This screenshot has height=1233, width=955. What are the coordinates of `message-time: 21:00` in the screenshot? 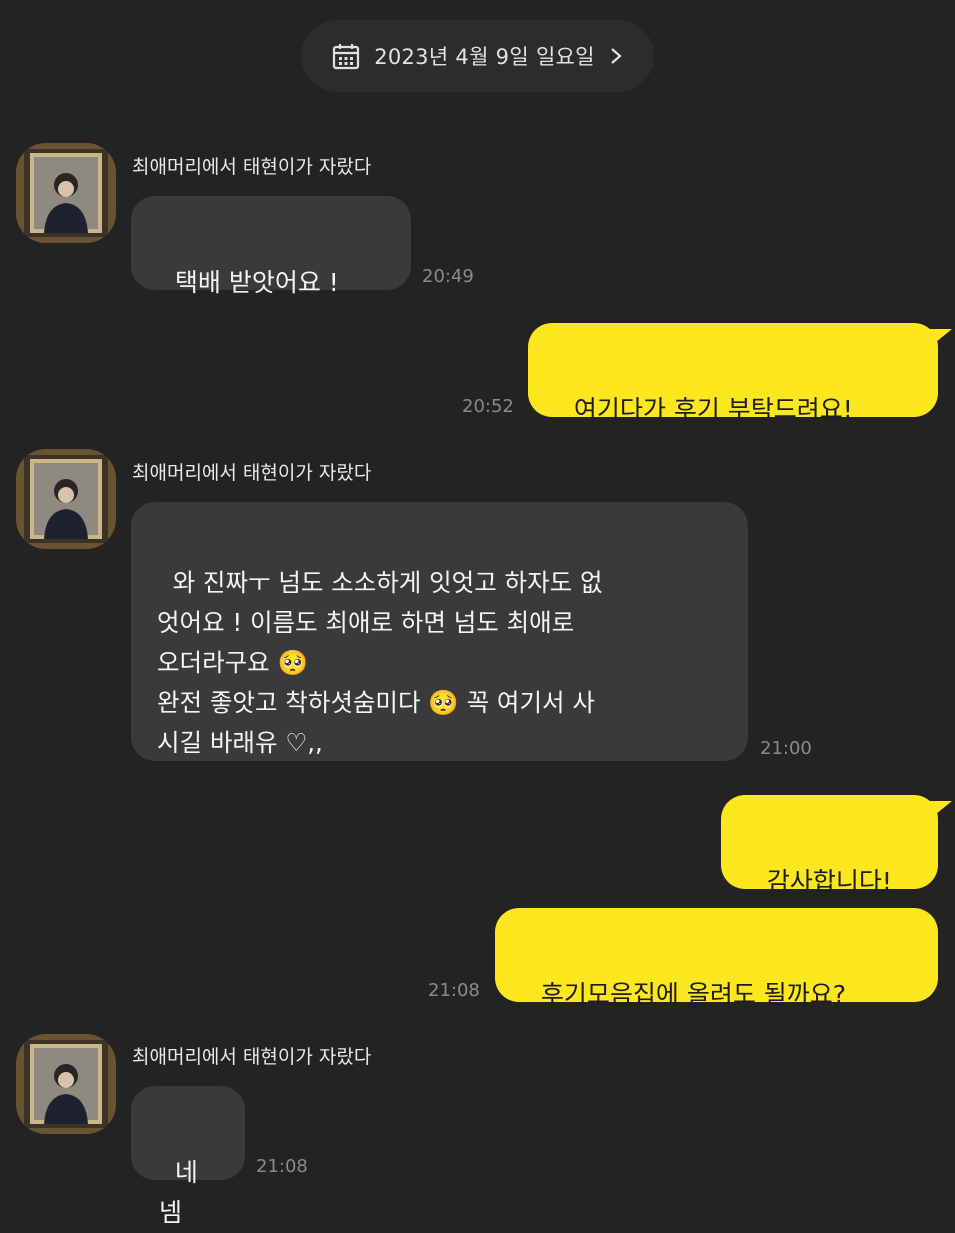 It's located at (786, 748).